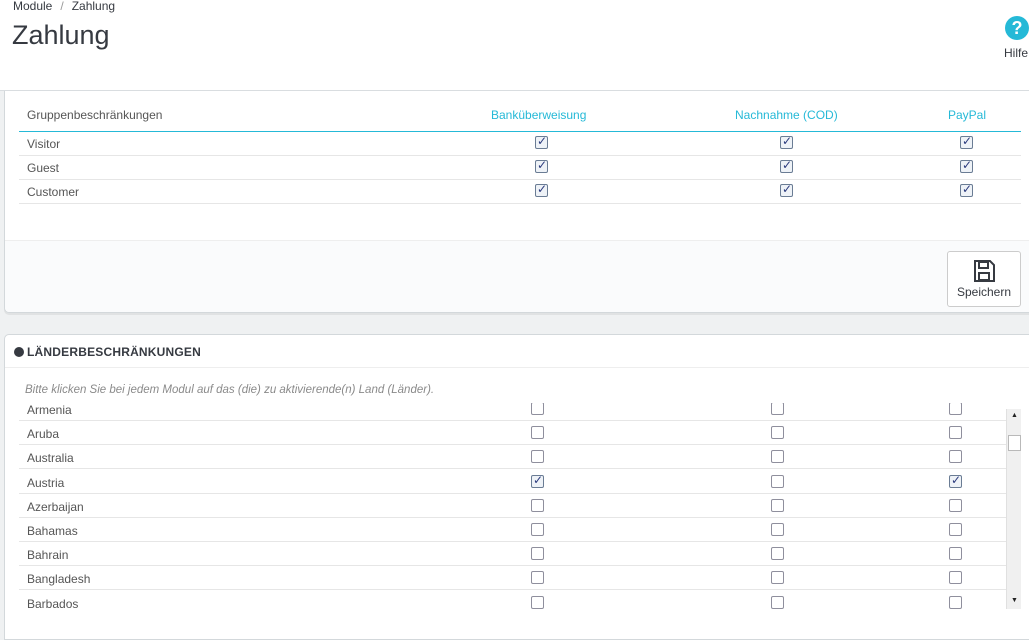  I want to click on group-row: Customer, so click(520, 192).